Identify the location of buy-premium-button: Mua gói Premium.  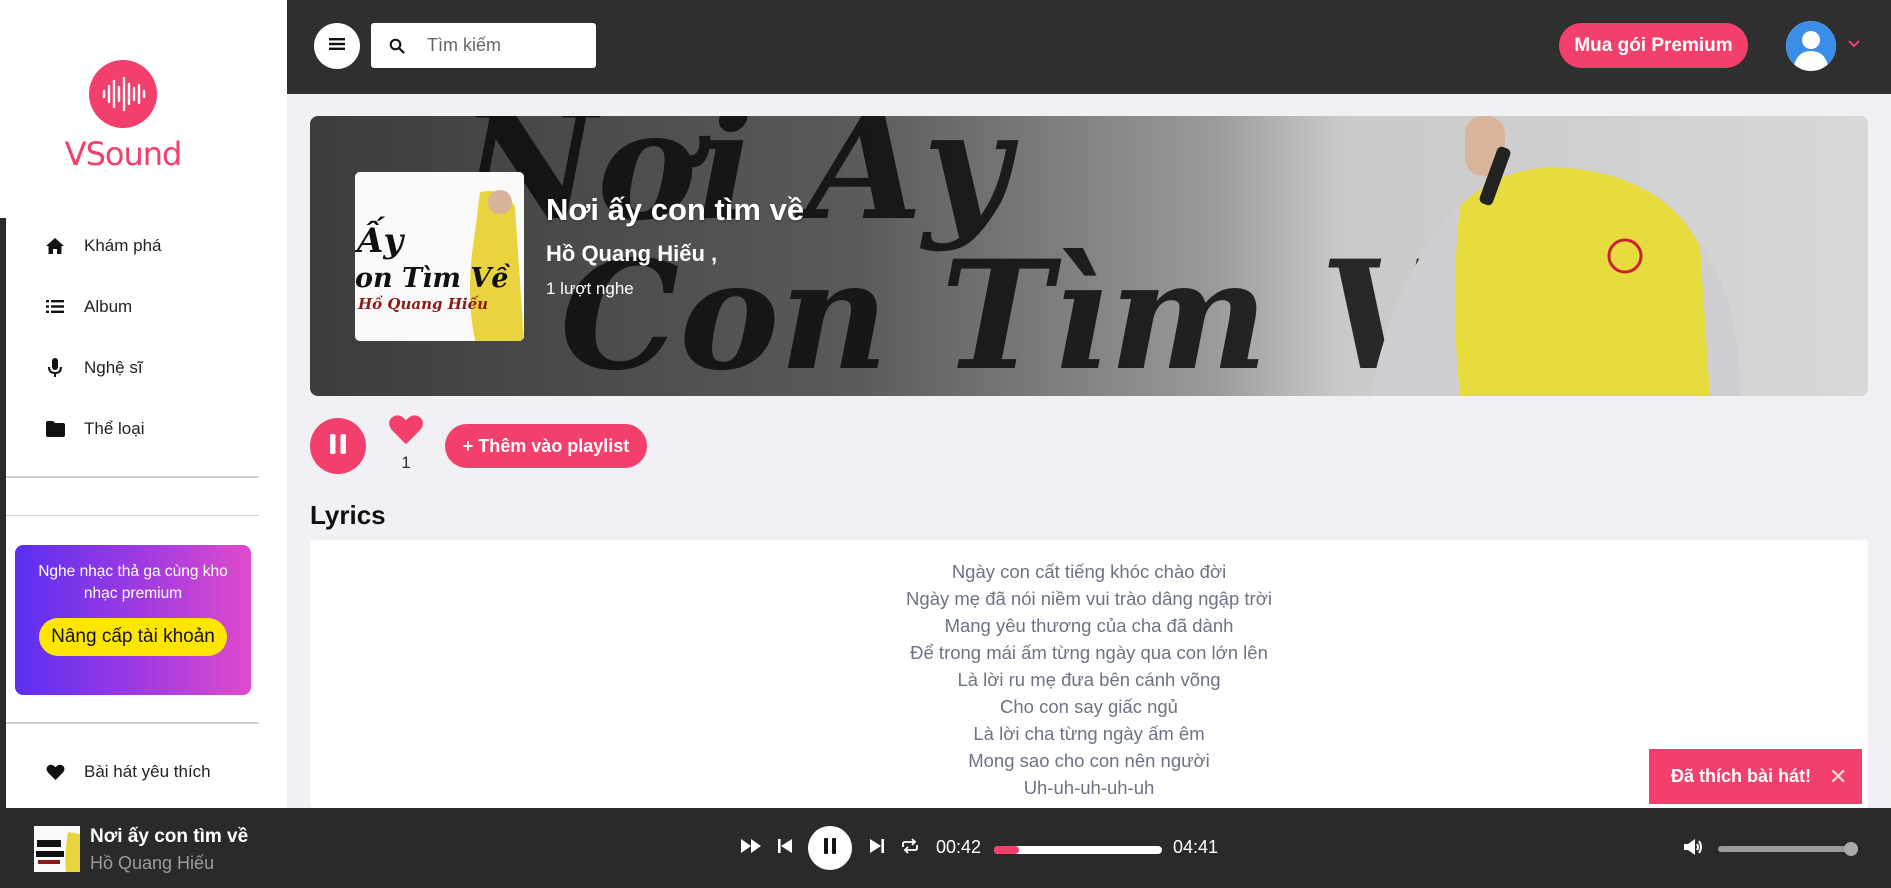
(1653, 45).